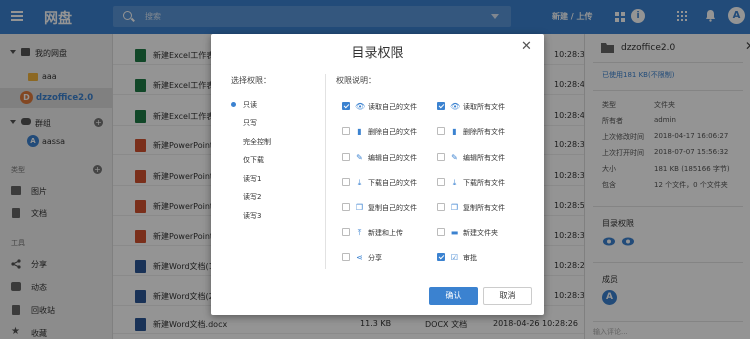  I want to click on permission-explain-label: 权限说明：, so click(356, 80).